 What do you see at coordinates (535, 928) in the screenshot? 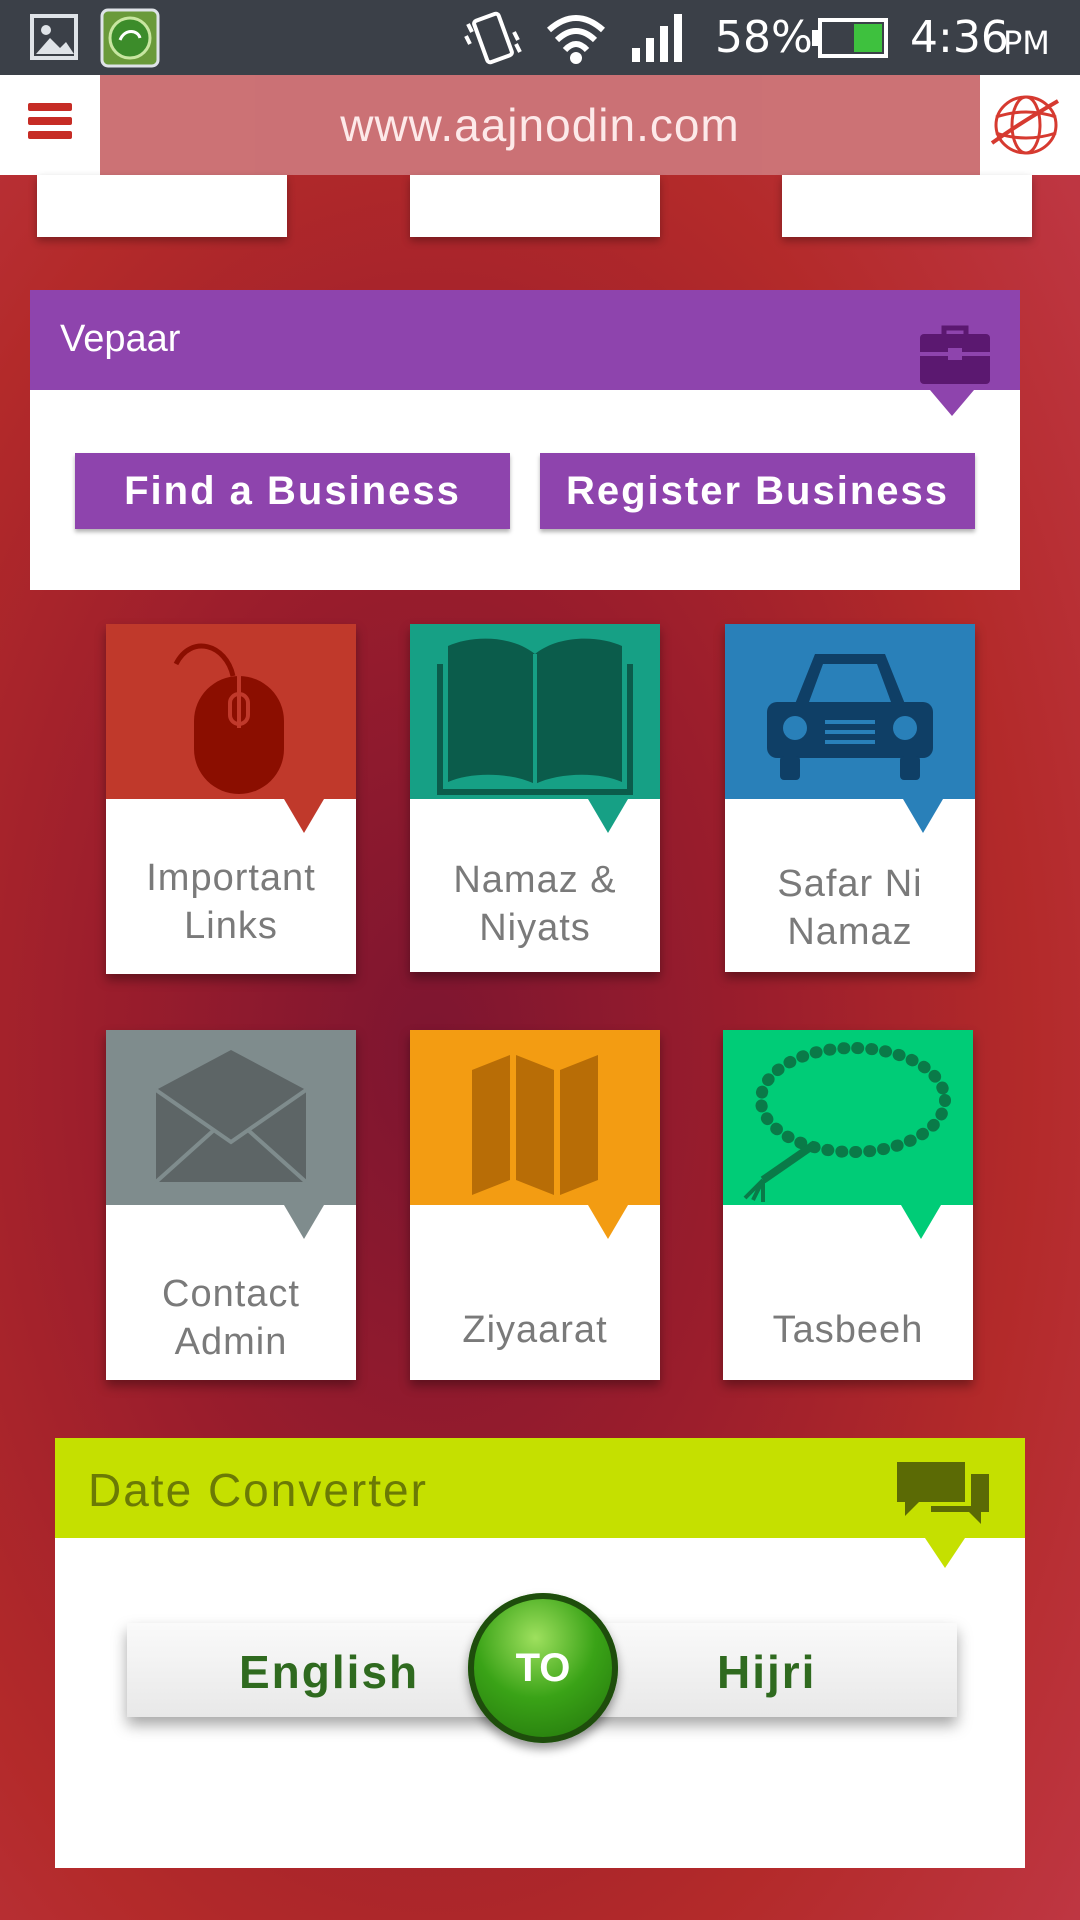
I see `tile-label-line2: Niyats` at bounding box center [535, 928].